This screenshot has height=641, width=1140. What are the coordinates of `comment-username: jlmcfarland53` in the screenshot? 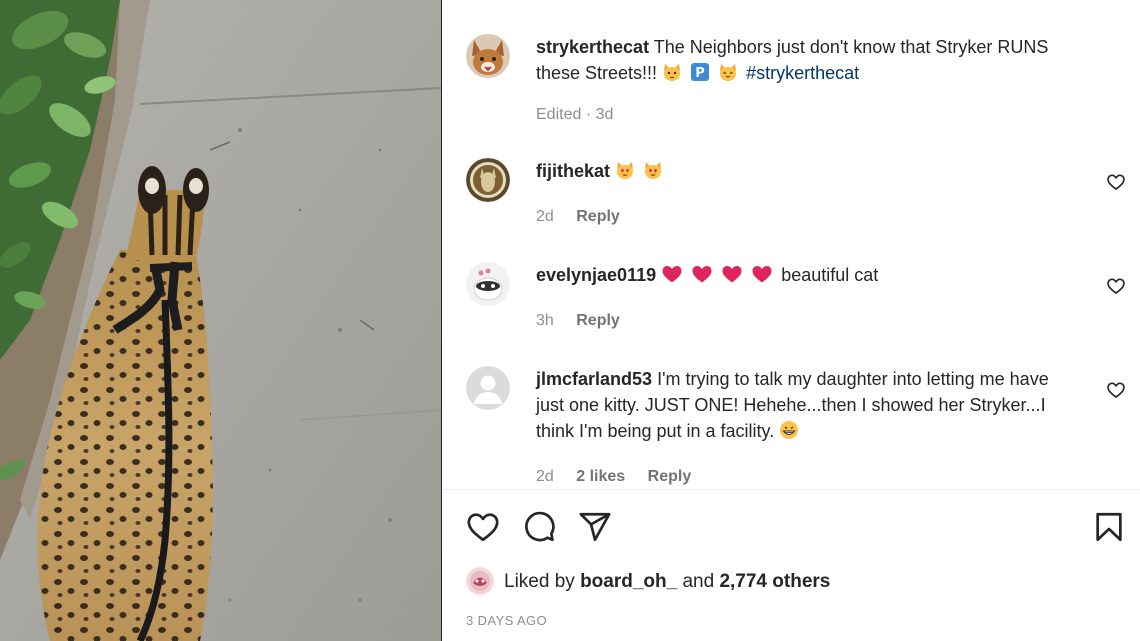 It's located at (594, 379).